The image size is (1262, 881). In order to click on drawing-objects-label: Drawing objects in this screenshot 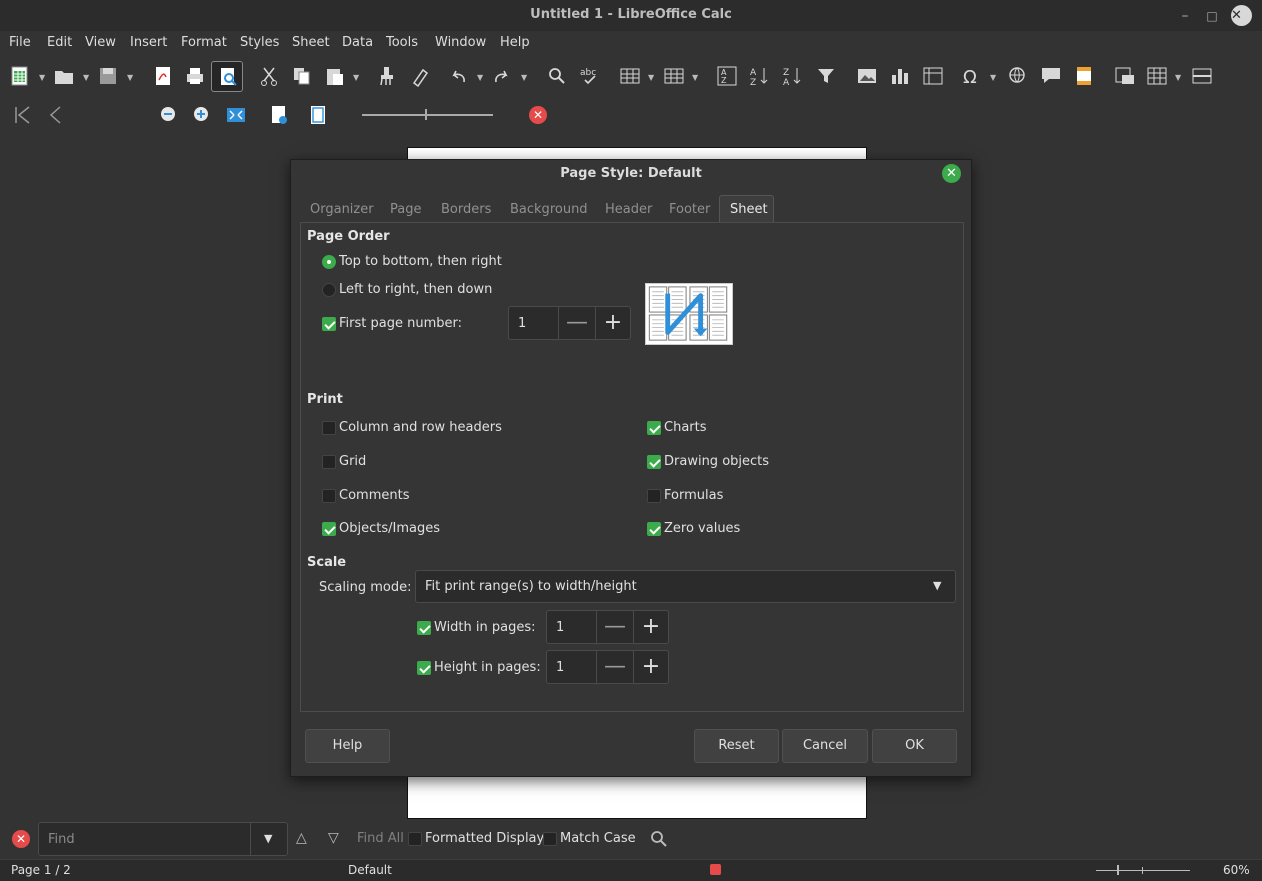, I will do `click(716, 461)`.